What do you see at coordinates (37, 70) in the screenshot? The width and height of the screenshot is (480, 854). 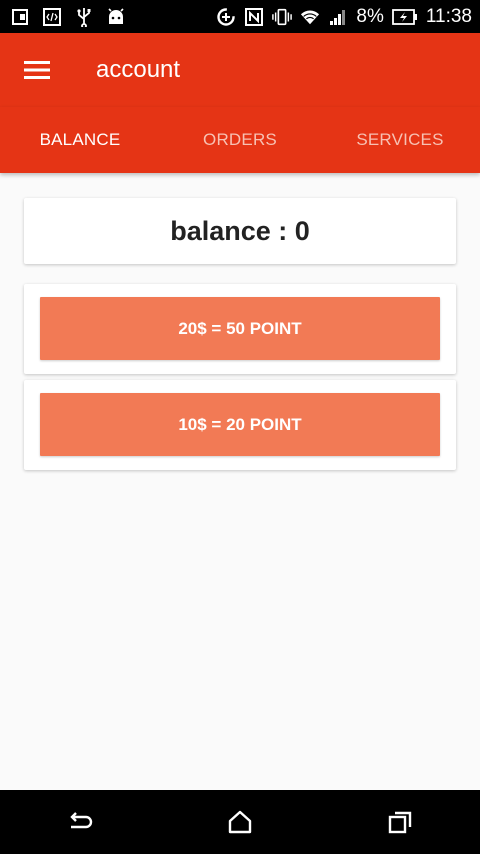 I see `hamburger-menu-icon` at bounding box center [37, 70].